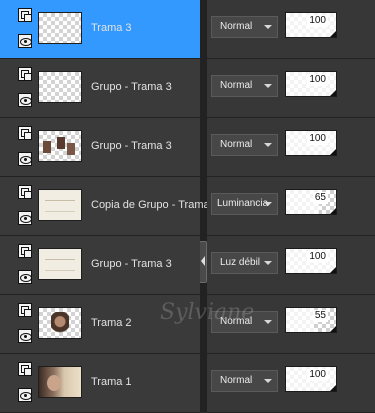  I want to click on layer-row-right: Luminancia 65, so click(291, 206).